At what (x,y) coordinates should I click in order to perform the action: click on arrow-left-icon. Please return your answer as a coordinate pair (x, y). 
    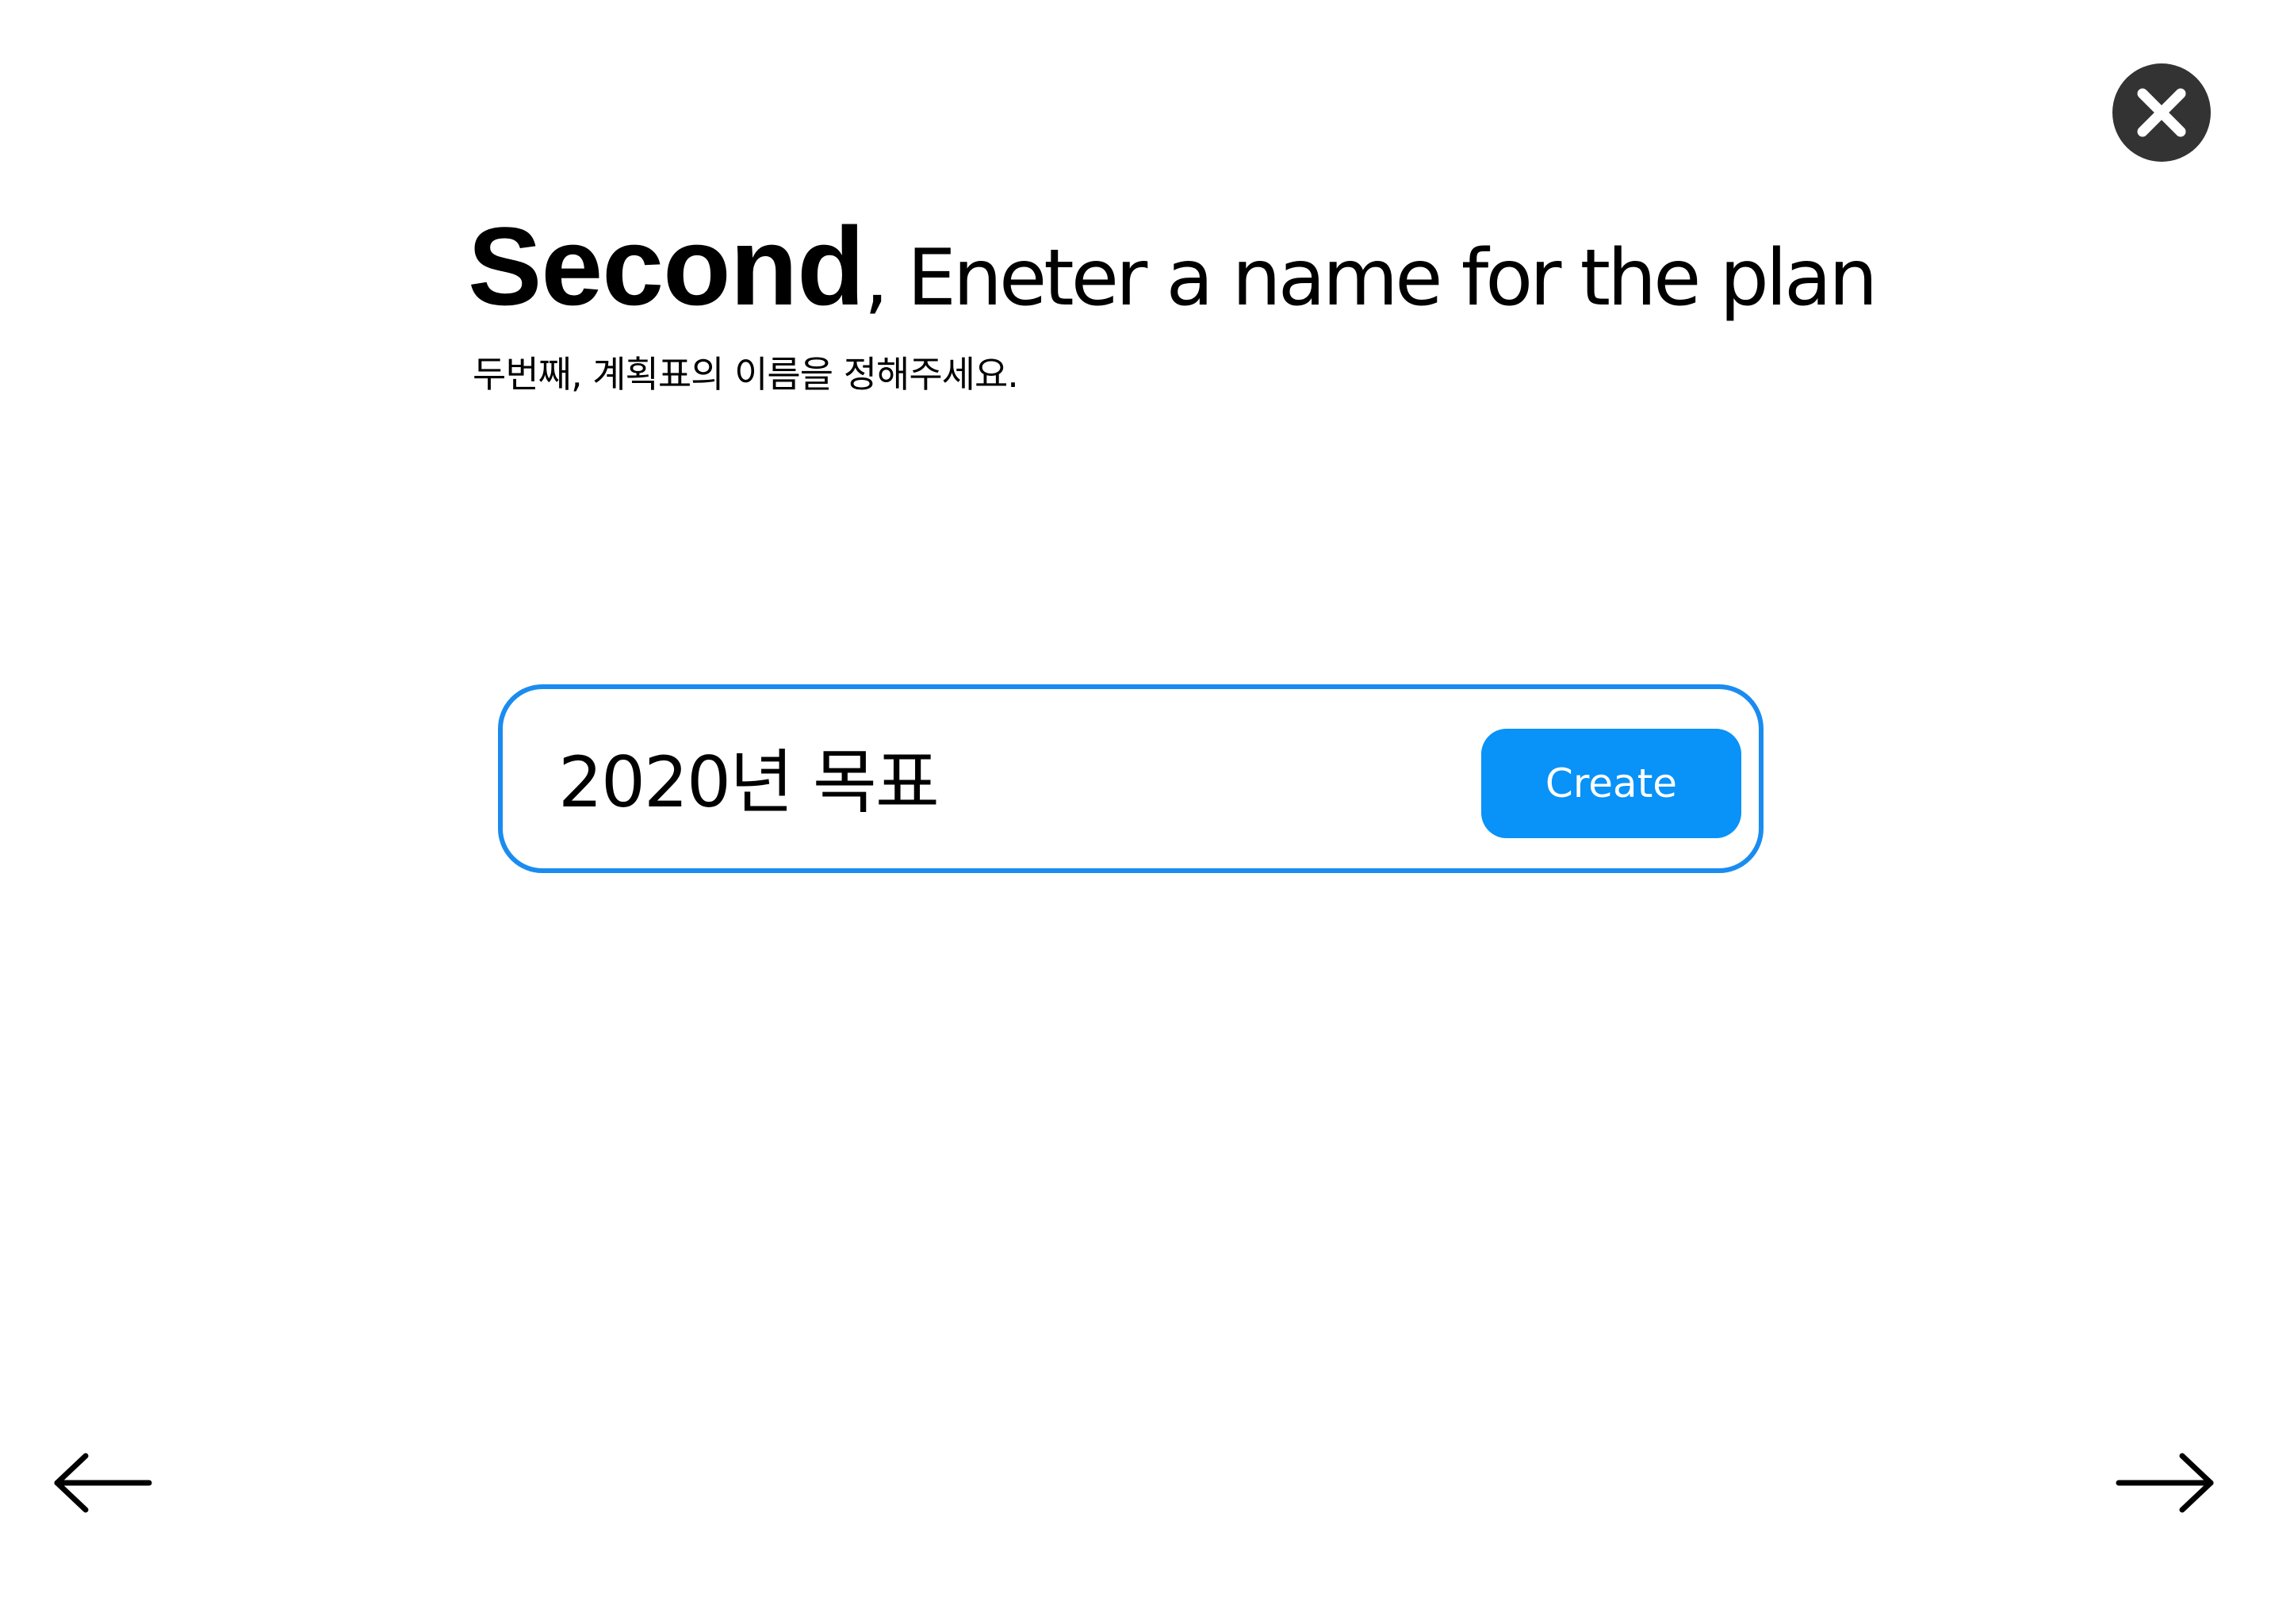
    Looking at the image, I should click on (103, 1483).